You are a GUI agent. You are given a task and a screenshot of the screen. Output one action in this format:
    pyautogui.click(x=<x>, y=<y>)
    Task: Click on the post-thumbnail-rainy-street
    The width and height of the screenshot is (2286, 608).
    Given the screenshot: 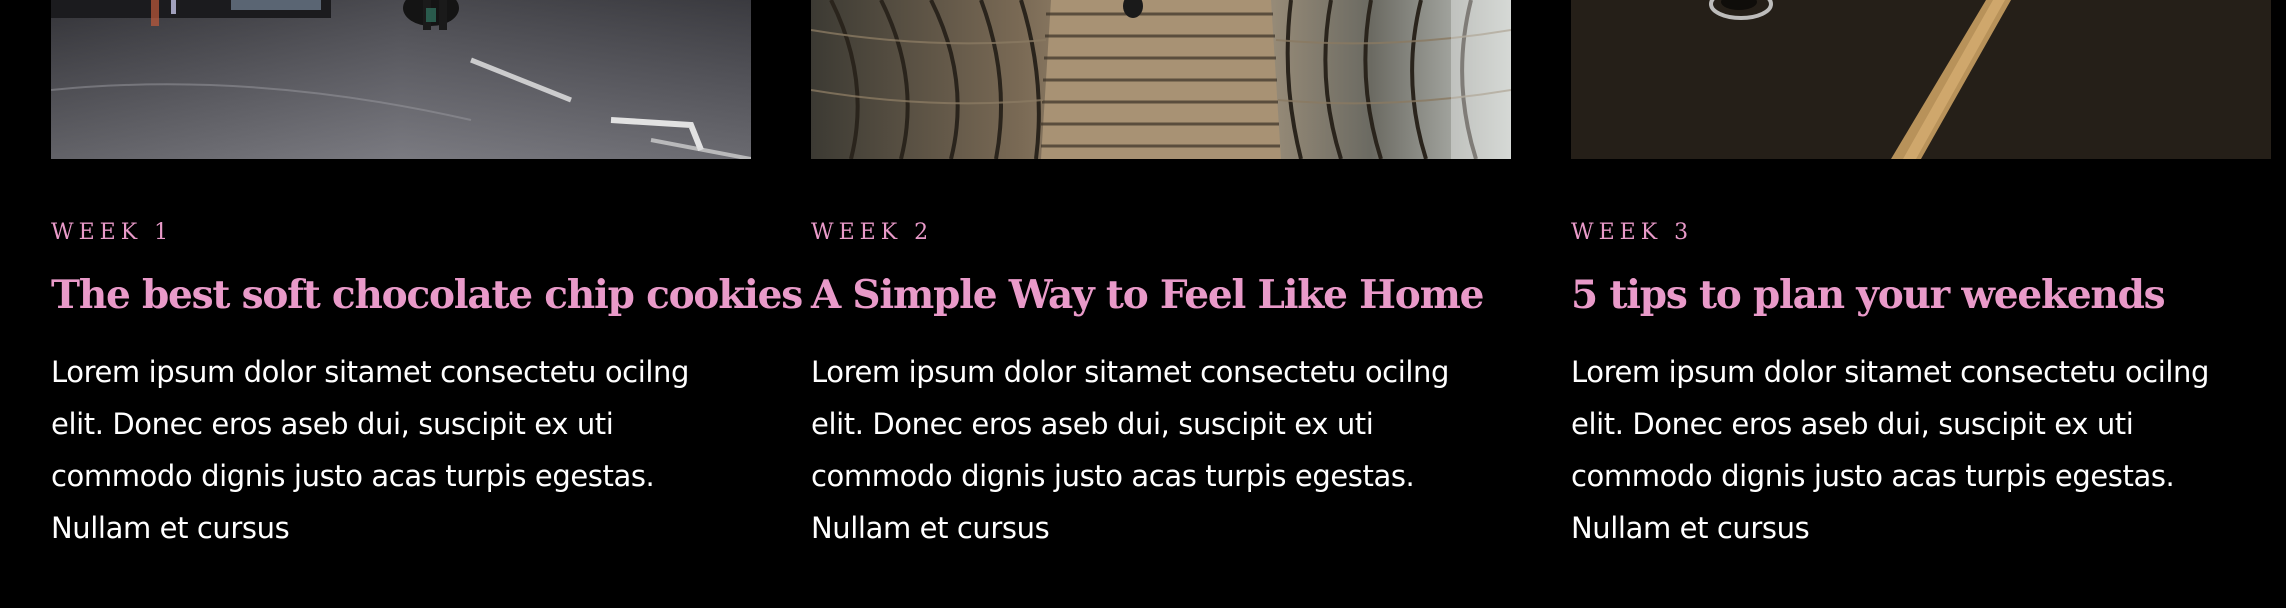 What is the action you would take?
    pyautogui.click(x=401, y=79)
    